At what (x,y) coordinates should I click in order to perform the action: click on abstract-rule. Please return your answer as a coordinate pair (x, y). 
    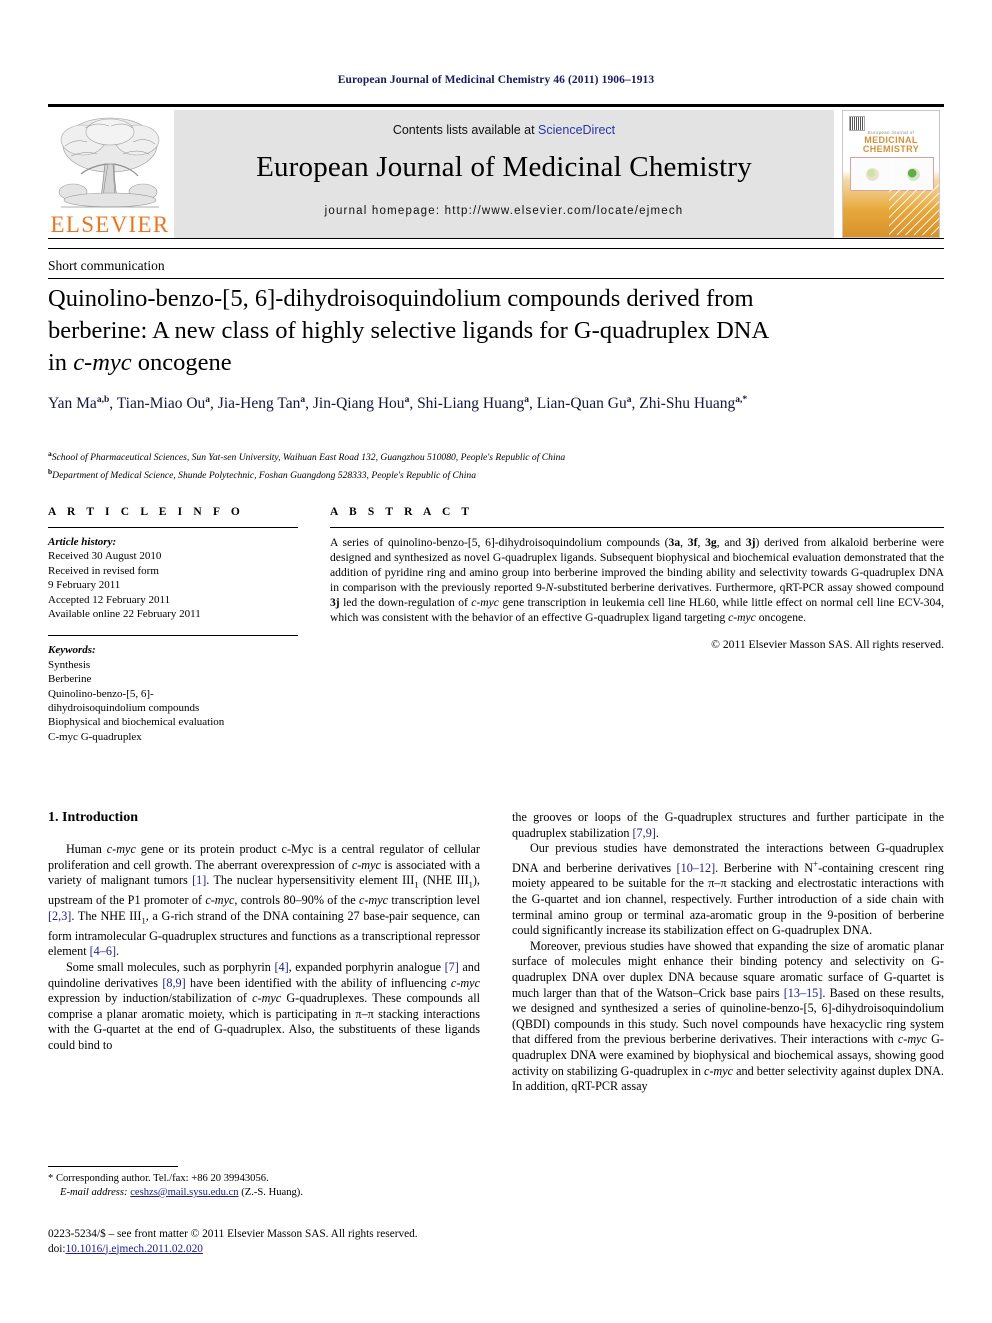
    Looking at the image, I should click on (637, 527).